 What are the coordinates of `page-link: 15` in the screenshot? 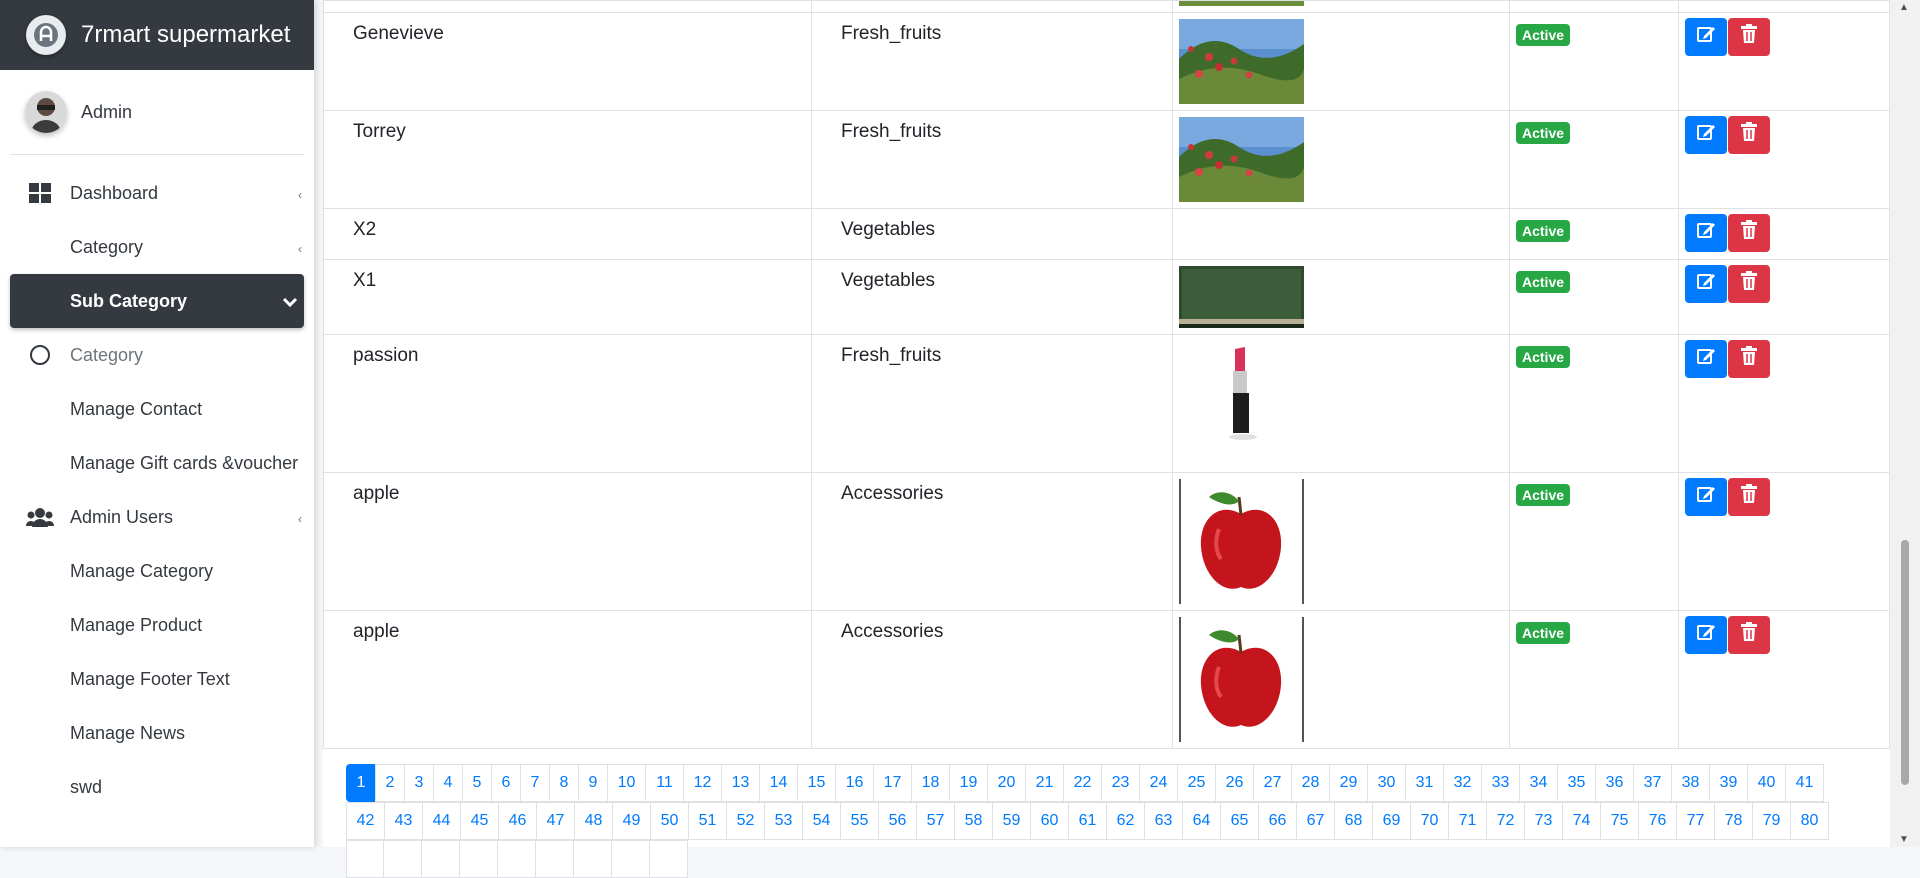 It's located at (816, 783).